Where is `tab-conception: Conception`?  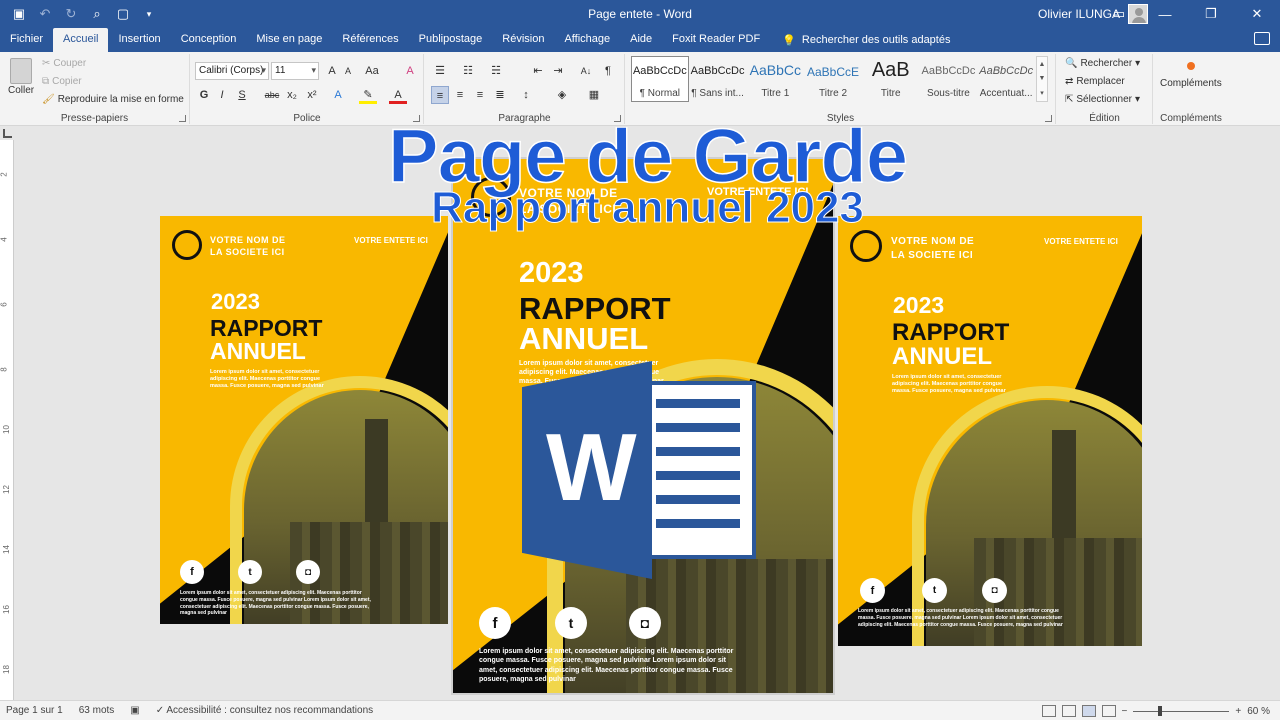 tab-conception: Conception is located at coordinates (209, 40).